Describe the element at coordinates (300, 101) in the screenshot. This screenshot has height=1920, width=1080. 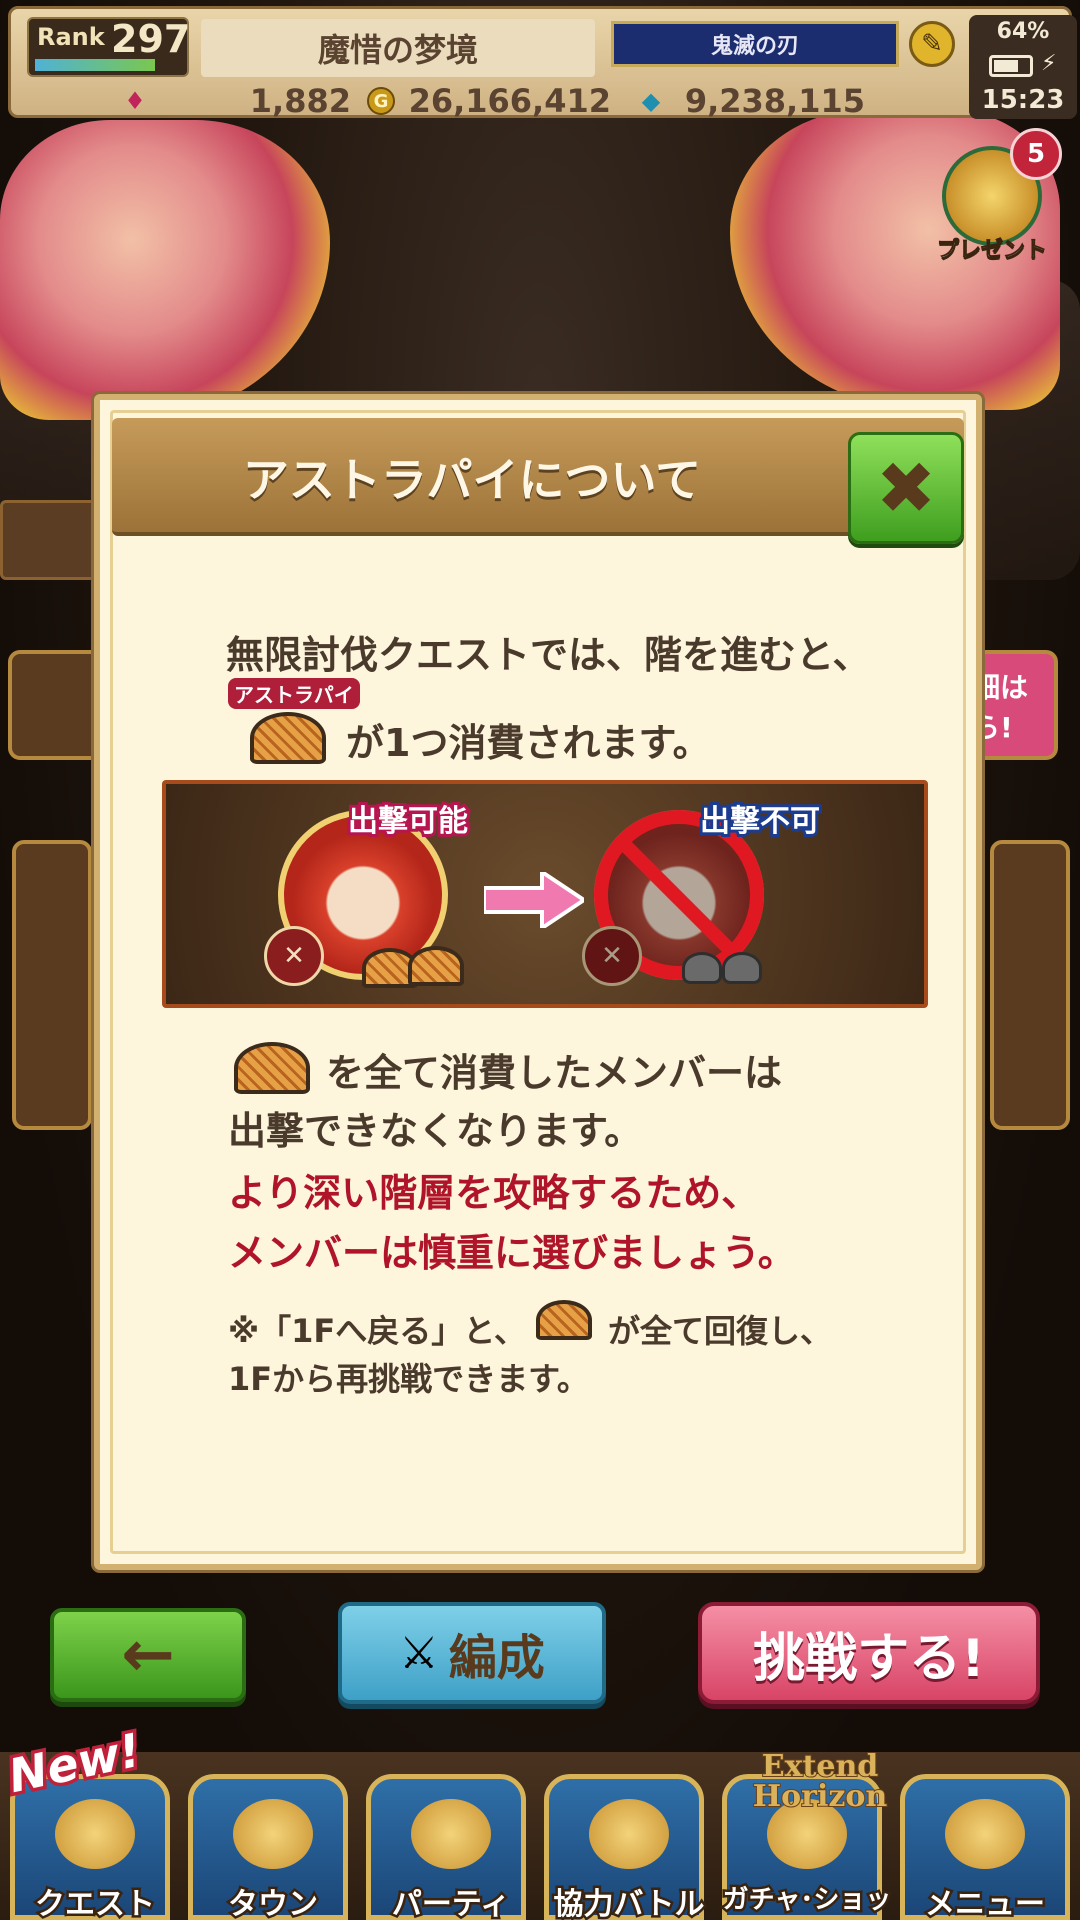
I see `gem-count: 1,882` at that location.